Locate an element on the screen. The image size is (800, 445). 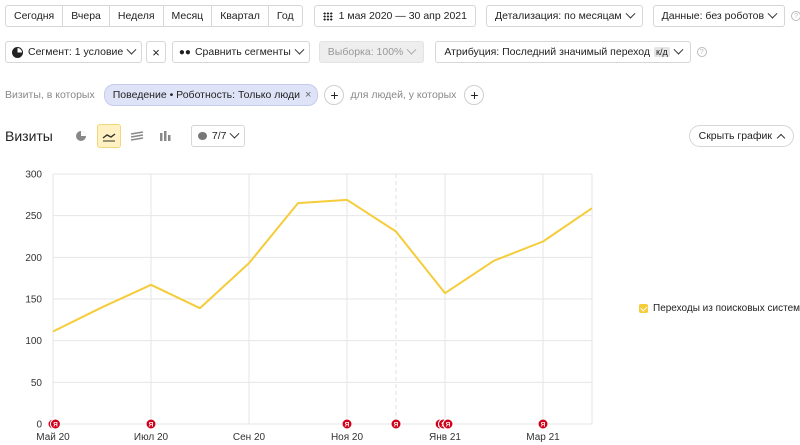
clear-segment-button: × is located at coordinates (156, 52).